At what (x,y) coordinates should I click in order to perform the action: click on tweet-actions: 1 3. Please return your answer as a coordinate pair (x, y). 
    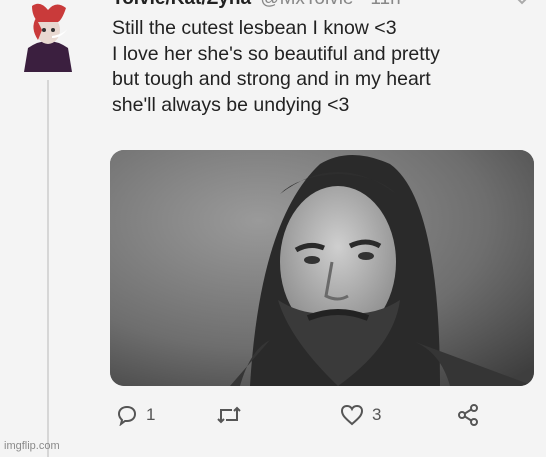
    Looking at the image, I should click on (300, 415).